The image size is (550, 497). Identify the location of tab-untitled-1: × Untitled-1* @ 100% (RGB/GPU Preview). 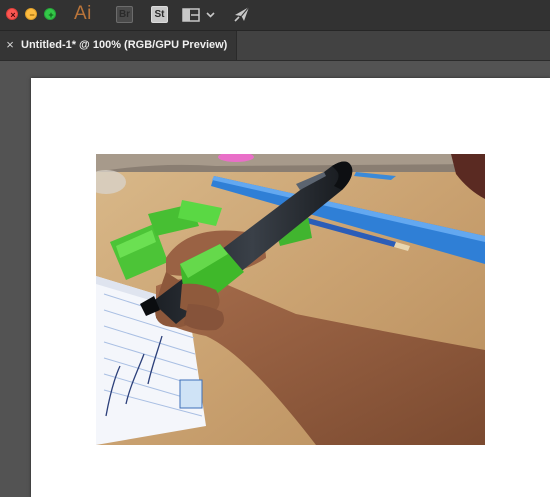
(118, 45).